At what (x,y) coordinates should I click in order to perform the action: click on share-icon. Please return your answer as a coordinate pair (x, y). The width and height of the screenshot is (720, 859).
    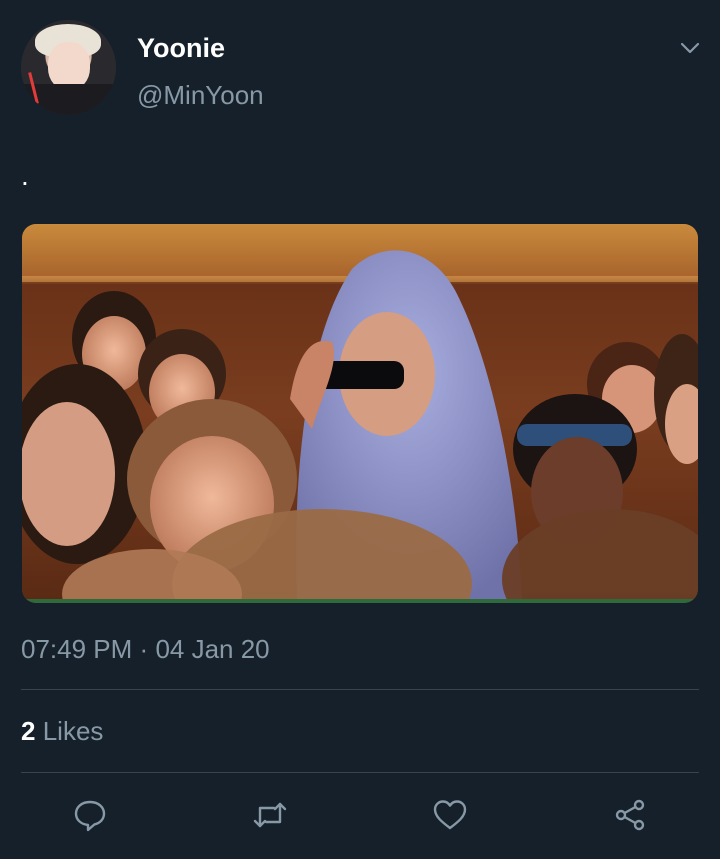
    Looking at the image, I should click on (630, 815).